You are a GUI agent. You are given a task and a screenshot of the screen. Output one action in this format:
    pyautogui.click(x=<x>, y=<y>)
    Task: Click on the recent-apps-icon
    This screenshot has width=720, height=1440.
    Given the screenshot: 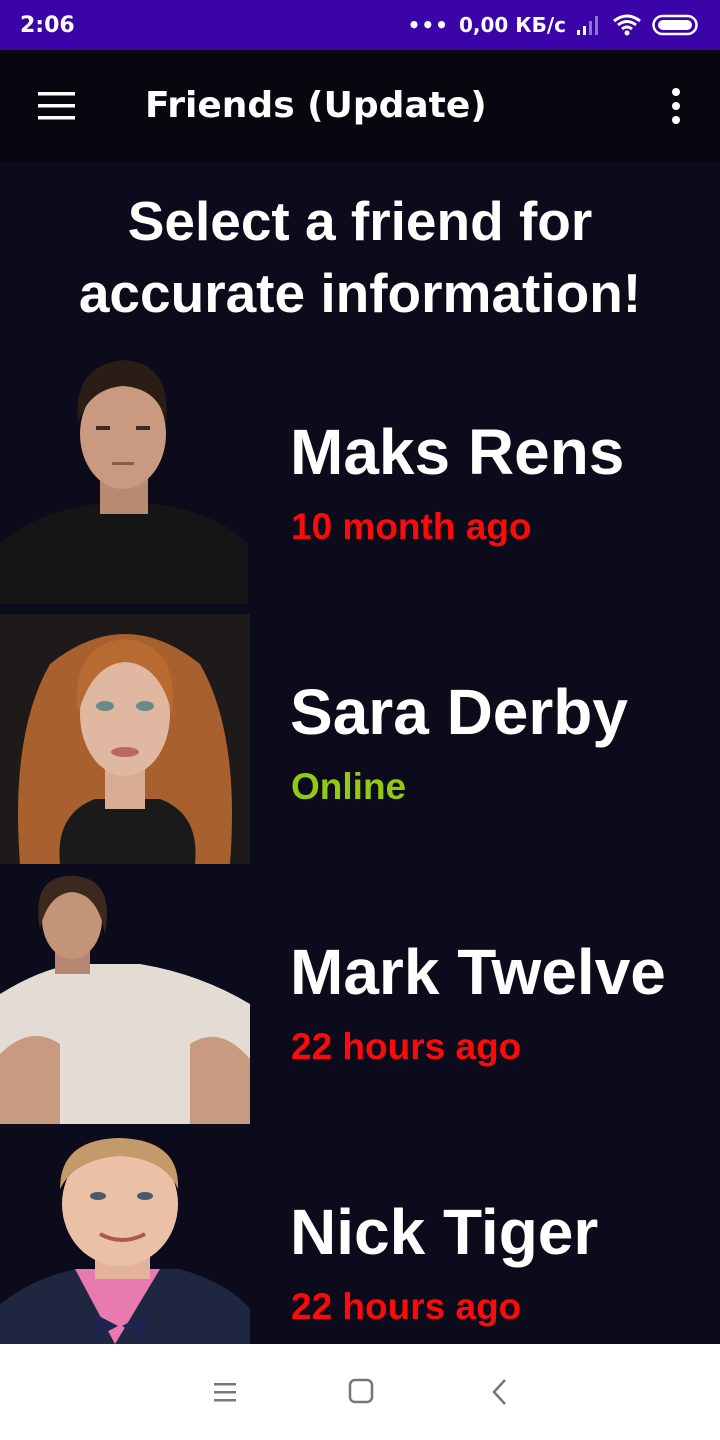 What is the action you would take?
    pyautogui.click(x=225, y=1392)
    